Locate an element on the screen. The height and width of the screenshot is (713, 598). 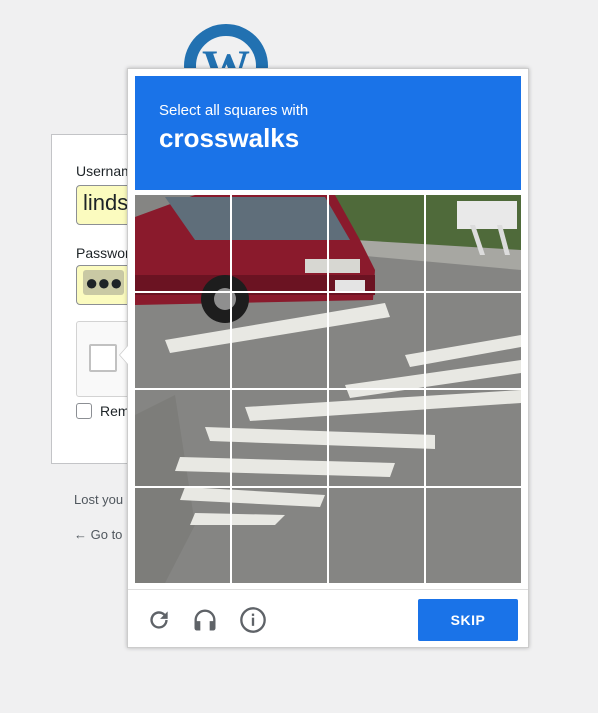
instruction-text: Select all squares with is located at coordinates (234, 110).